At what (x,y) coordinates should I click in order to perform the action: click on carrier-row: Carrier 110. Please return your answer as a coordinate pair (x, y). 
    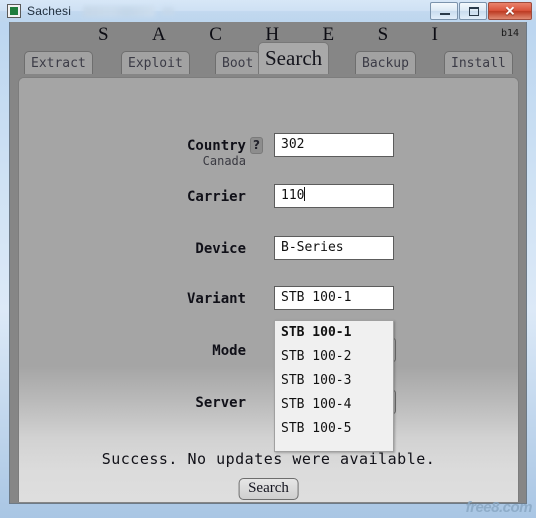
    Looking at the image, I should click on (268, 197).